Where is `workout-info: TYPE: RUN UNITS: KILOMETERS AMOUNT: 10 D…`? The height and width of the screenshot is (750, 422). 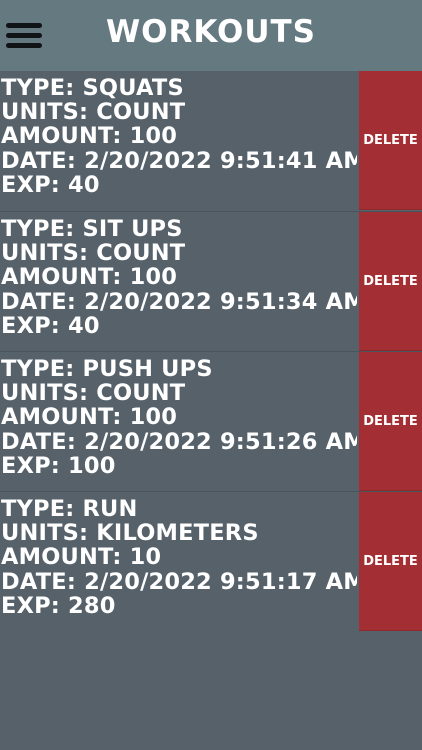 workout-info: TYPE: RUN UNITS: KILOMETERS AMOUNT: 10 D… is located at coordinates (179, 557).